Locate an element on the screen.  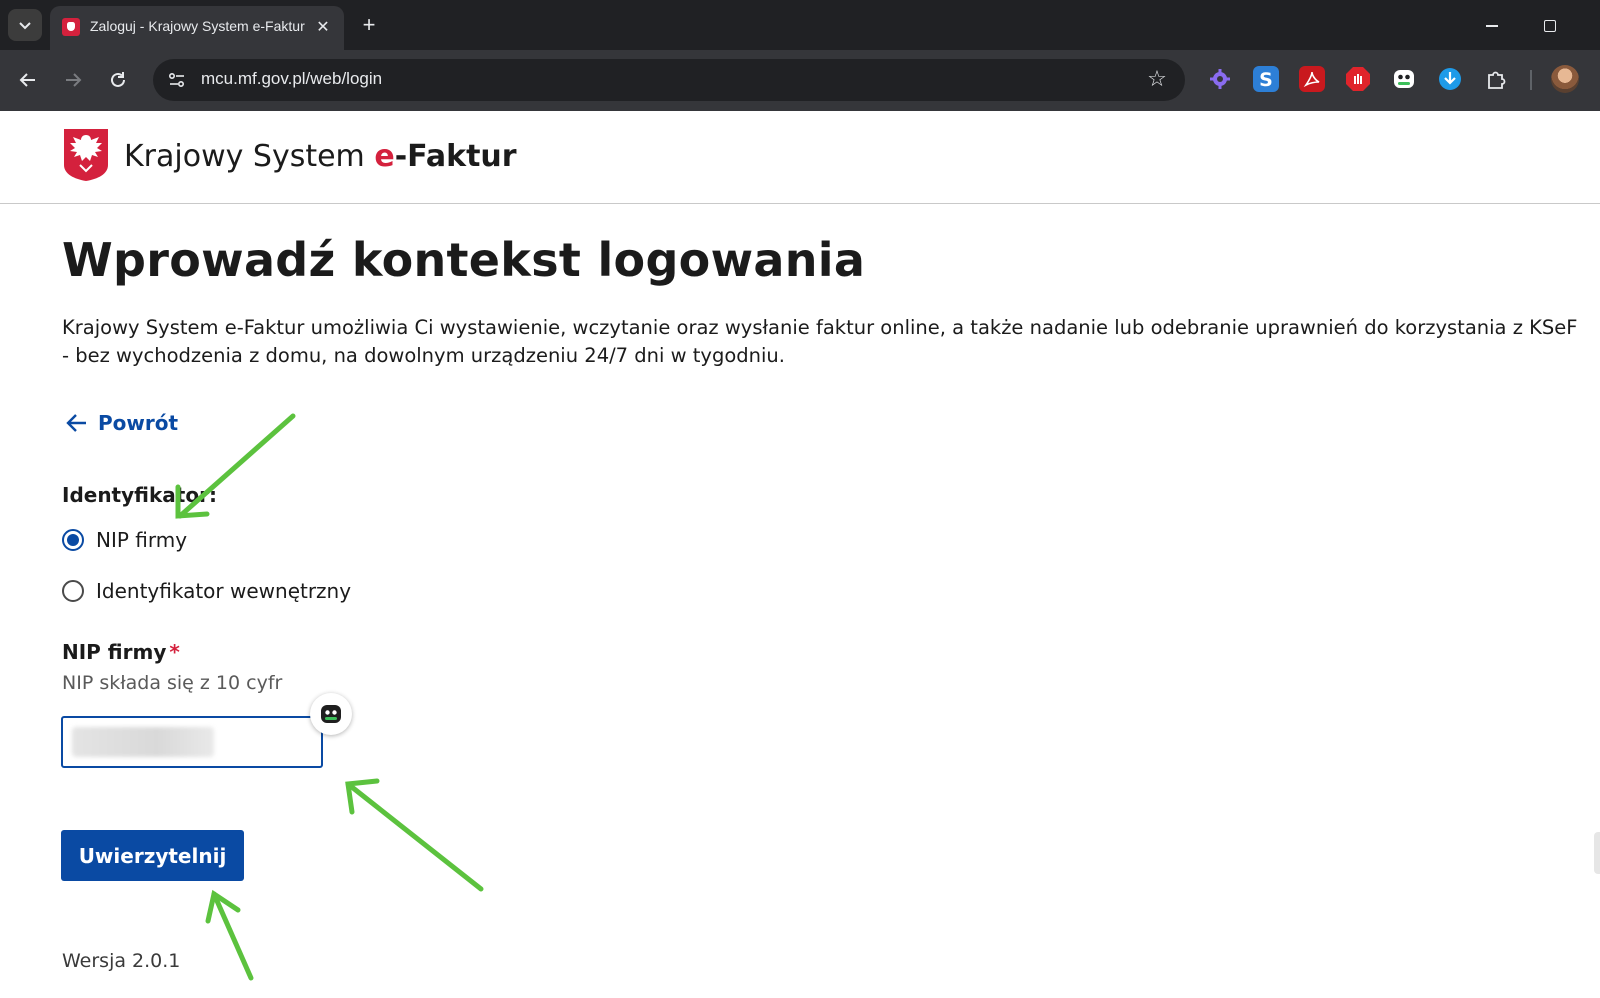
toolbar-separator is located at coordinates (1531, 80).